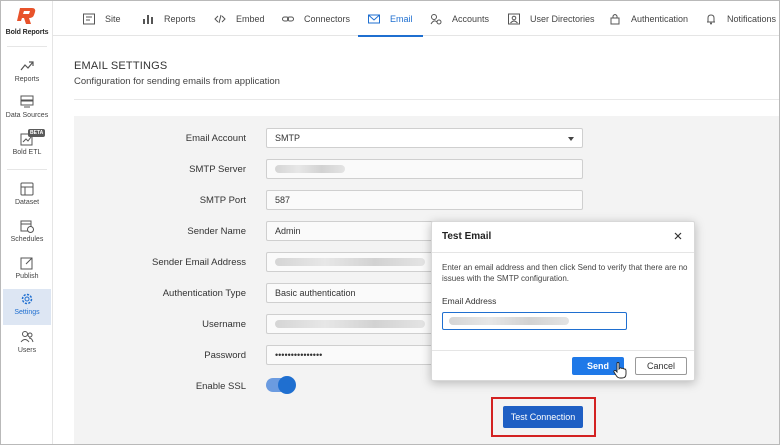  What do you see at coordinates (204, 293) in the screenshot?
I see `auth-type-label: Authentication Type` at bounding box center [204, 293].